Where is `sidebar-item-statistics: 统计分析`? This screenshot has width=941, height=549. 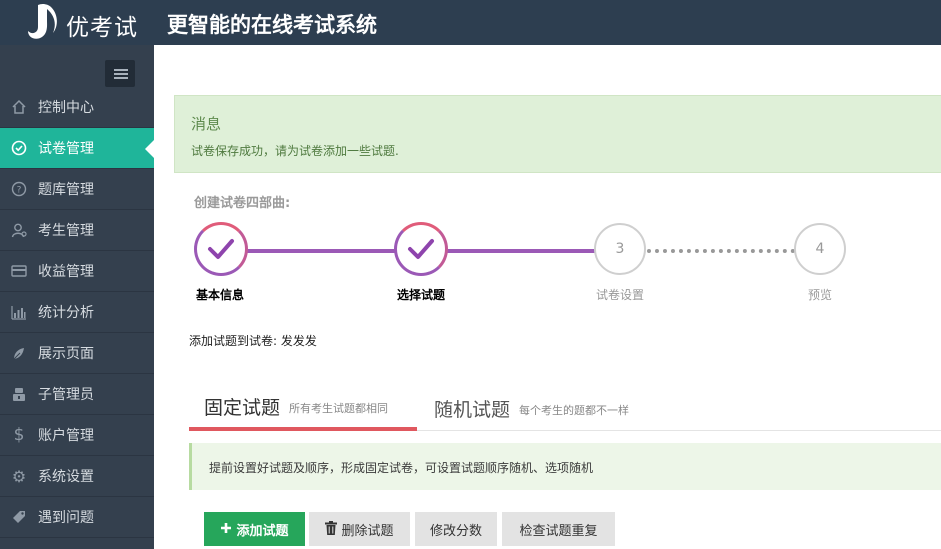
sidebar-item-statistics: 统计分析 is located at coordinates (77, 312).